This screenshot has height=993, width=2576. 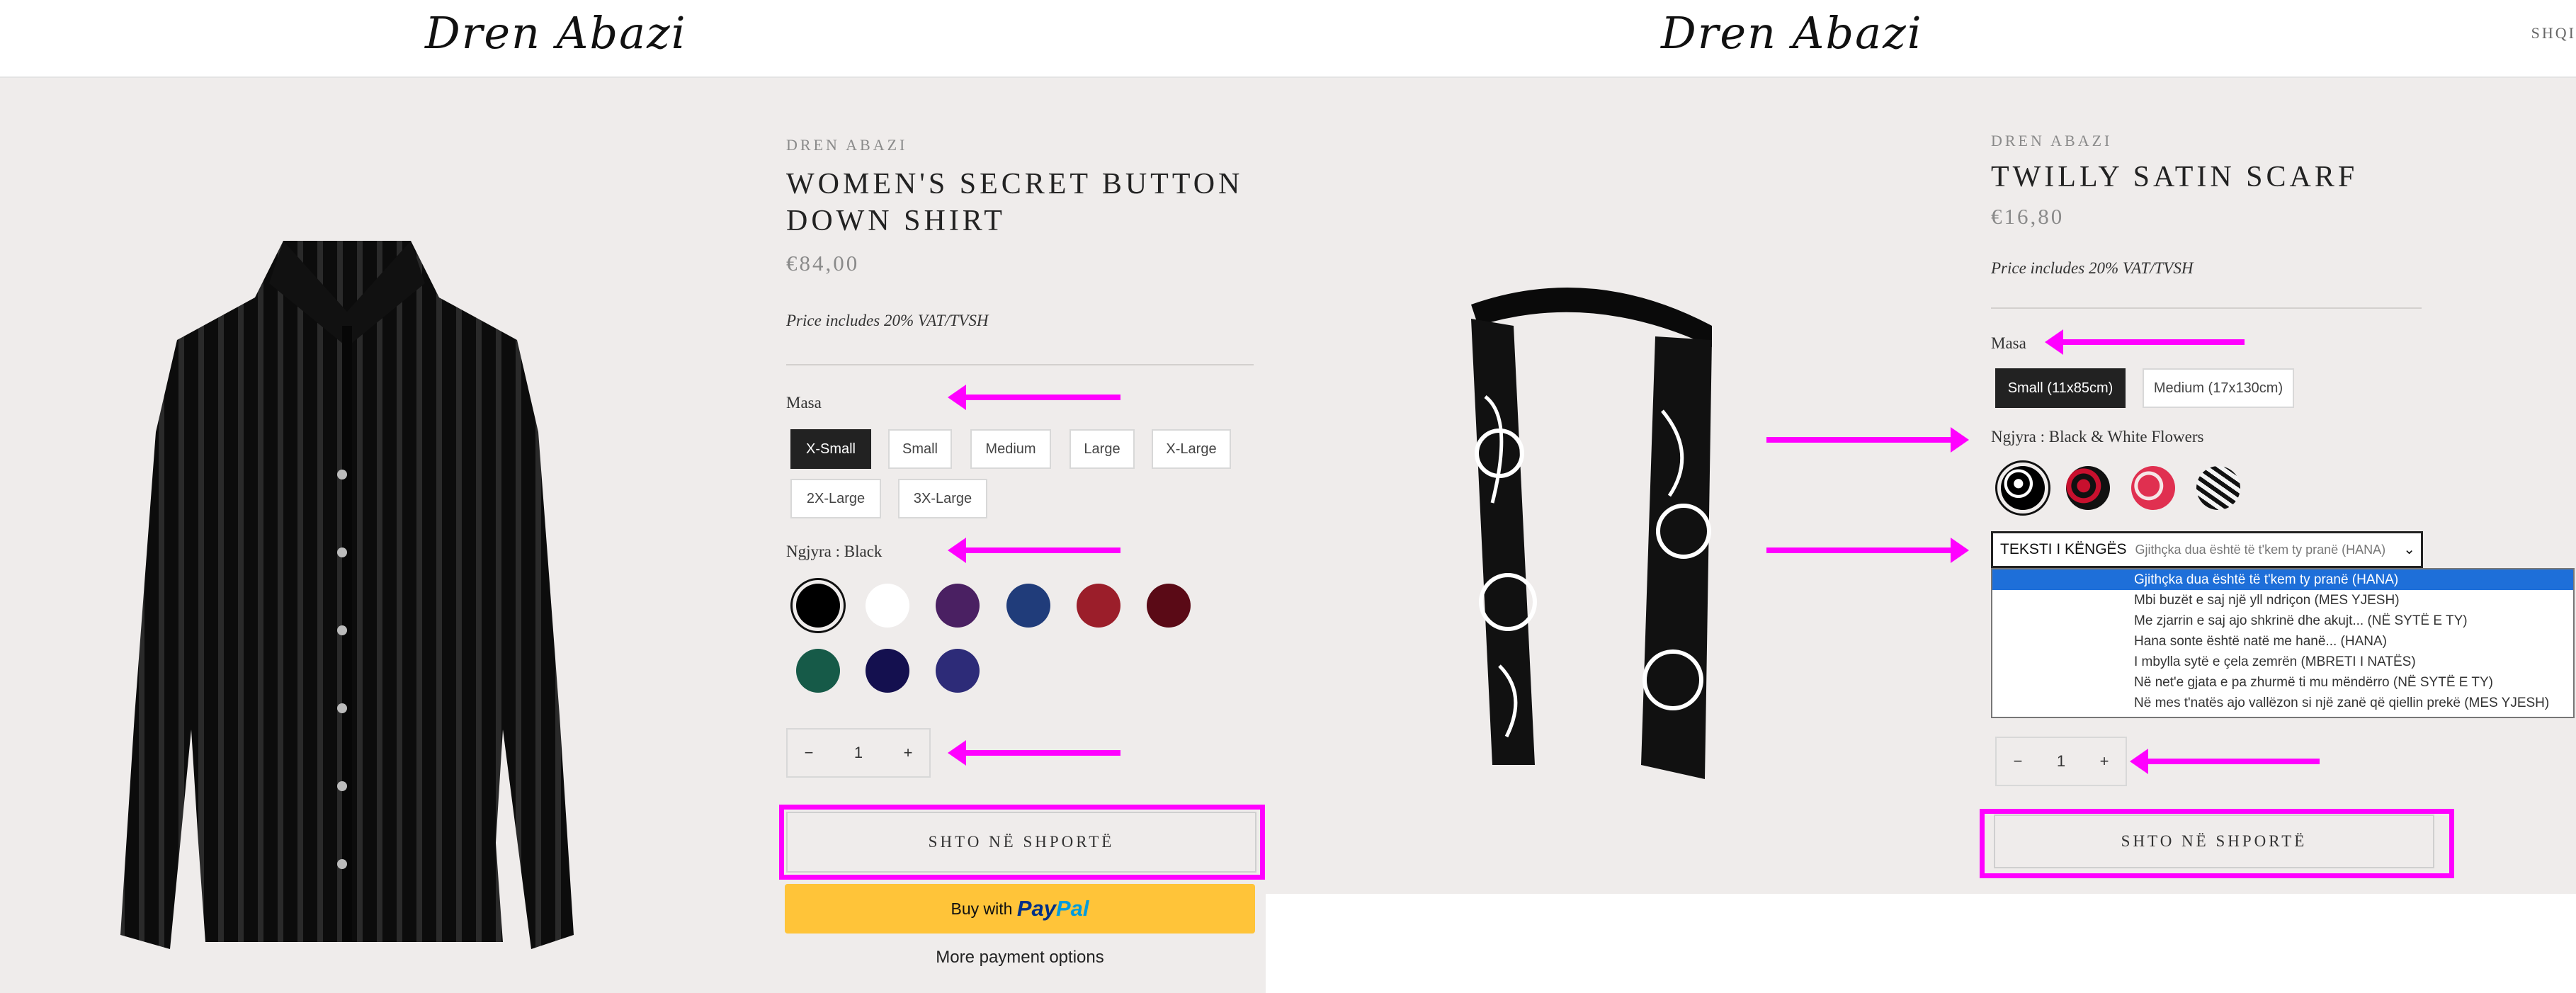 I want to click on left-header: Dren Abazi, so click(x=633, y=39).